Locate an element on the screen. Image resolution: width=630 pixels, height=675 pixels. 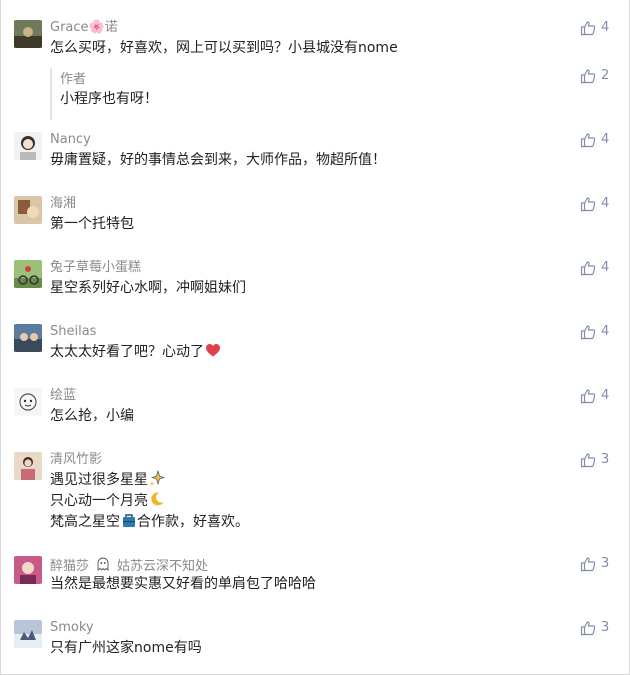
reply-like-button: 2 is located at coordinates (594, 76).